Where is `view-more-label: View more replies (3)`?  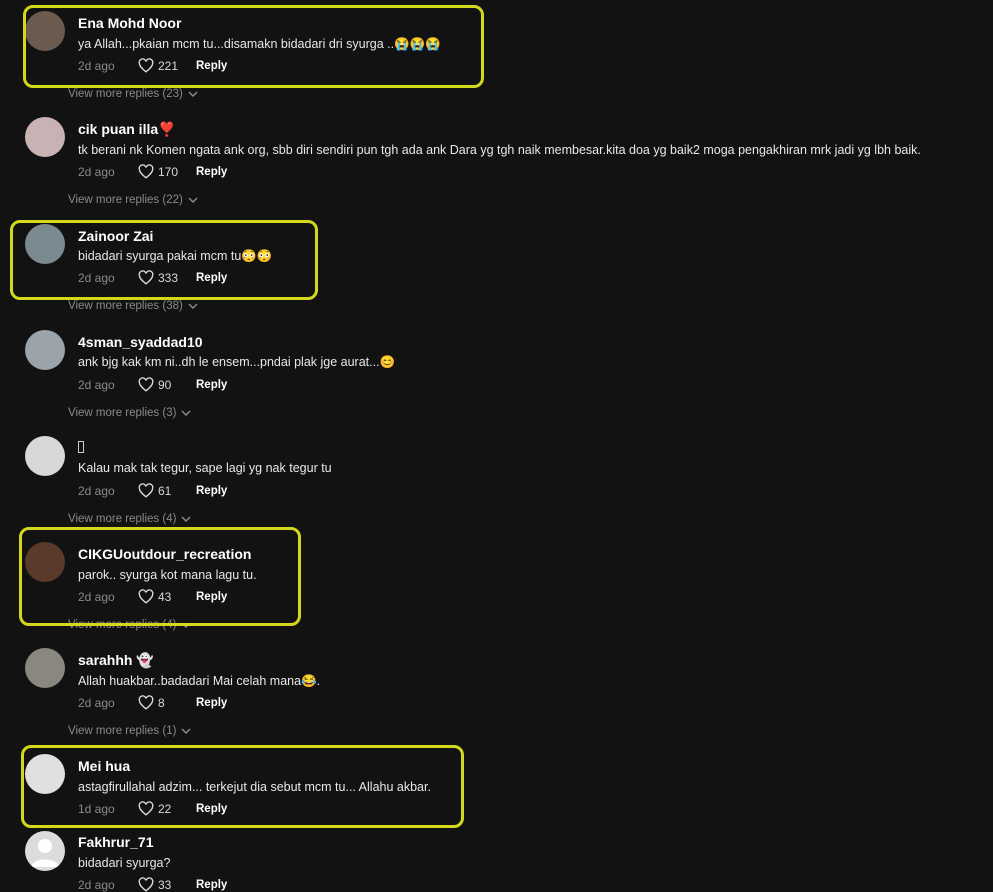 view-more-label: View more replies (3) is located at coordinates (122, 413).